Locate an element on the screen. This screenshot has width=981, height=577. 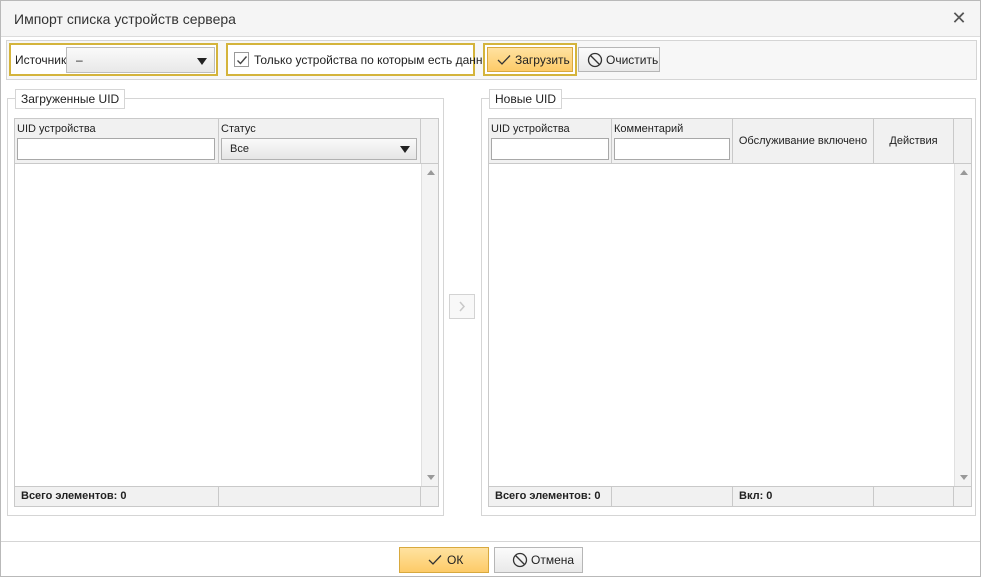
cancel-button: Отмена is located at coordinates (538, 560).